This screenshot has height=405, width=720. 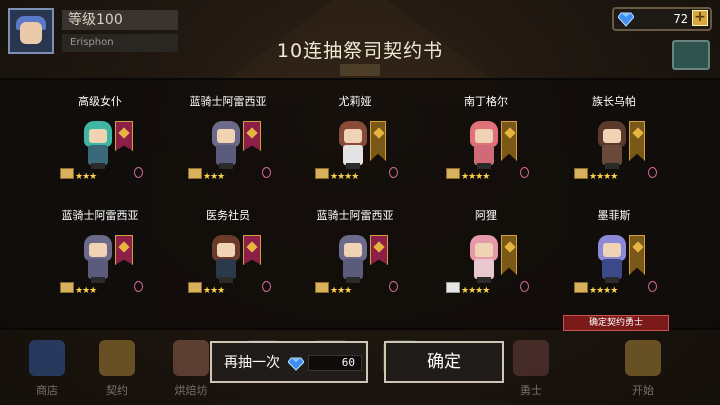 I want to click on nav-label: 勇士, so click(x=531, y=390).